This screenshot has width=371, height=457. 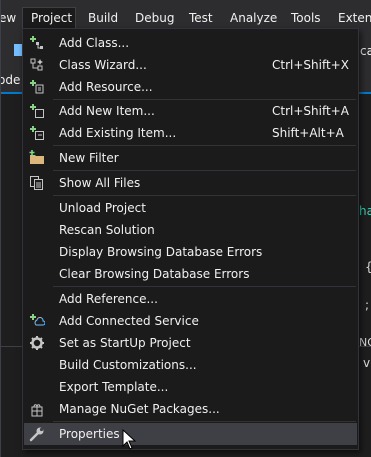 I want to click on menu-item-class-wizard: Class Wizard... Ctrl+Shift+X, so click(x=190, y=65).